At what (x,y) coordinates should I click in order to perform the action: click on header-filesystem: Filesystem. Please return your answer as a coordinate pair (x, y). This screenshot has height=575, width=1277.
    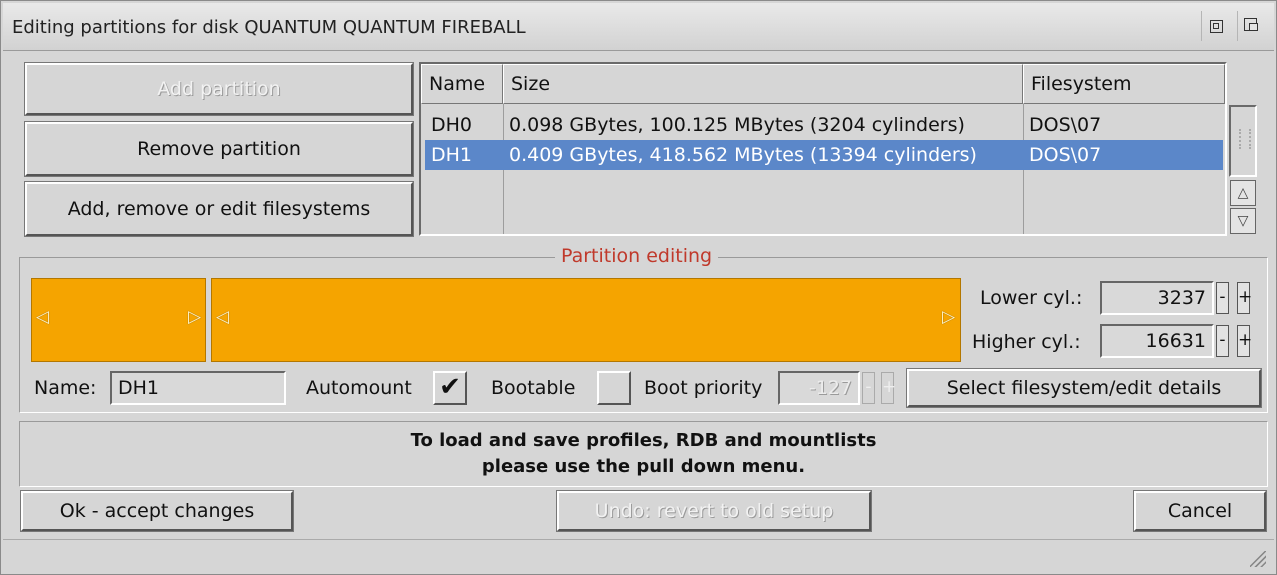
    Looking at the image, I should click on (1124, 84).